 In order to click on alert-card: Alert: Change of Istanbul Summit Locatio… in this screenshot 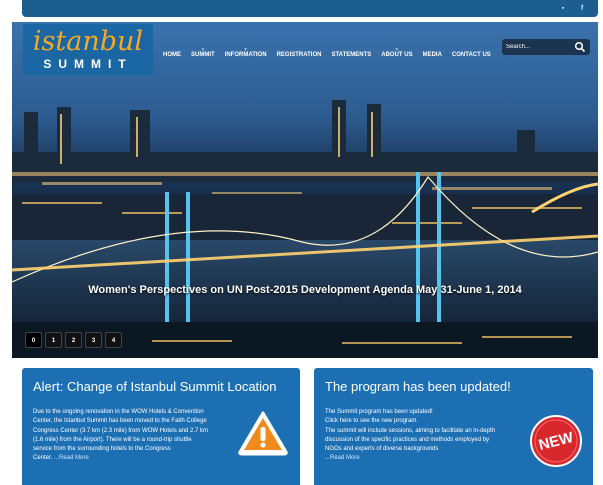, I will do `click(161, 426)`.